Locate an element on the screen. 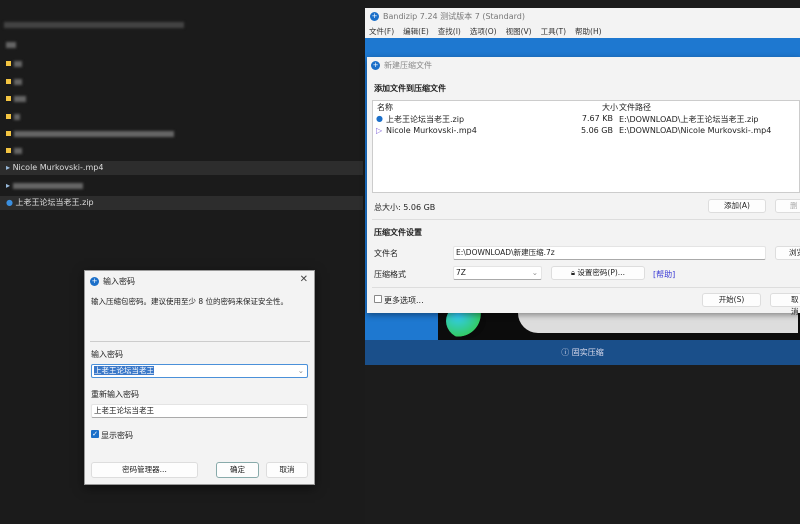 The image size is (800, 524). delete-button: 删 is located at coordinates (787, 206).